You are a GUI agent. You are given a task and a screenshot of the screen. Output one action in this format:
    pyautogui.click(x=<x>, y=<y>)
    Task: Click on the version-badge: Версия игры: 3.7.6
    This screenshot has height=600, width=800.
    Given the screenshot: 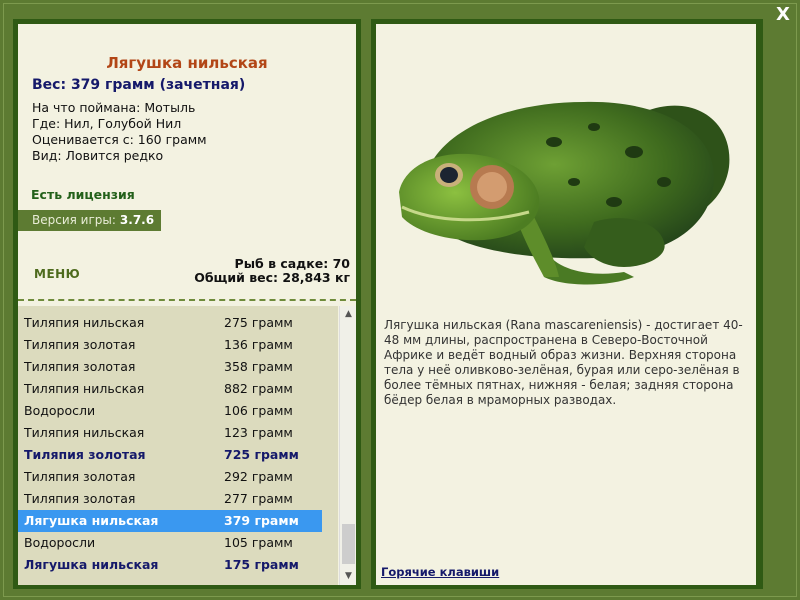 What is the action you would take?
    pyautogui.click(x=89, y=220)
    